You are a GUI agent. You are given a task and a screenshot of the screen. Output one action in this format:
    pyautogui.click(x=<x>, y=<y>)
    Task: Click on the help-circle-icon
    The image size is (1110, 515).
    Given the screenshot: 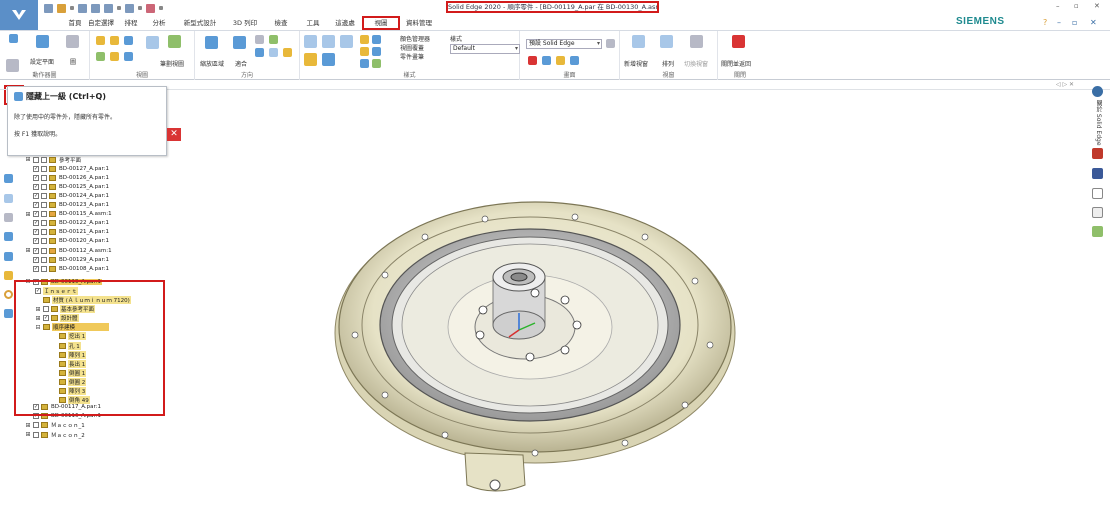 What is the action you would take?
    pyautogui.click(x=1097, y=91)
    